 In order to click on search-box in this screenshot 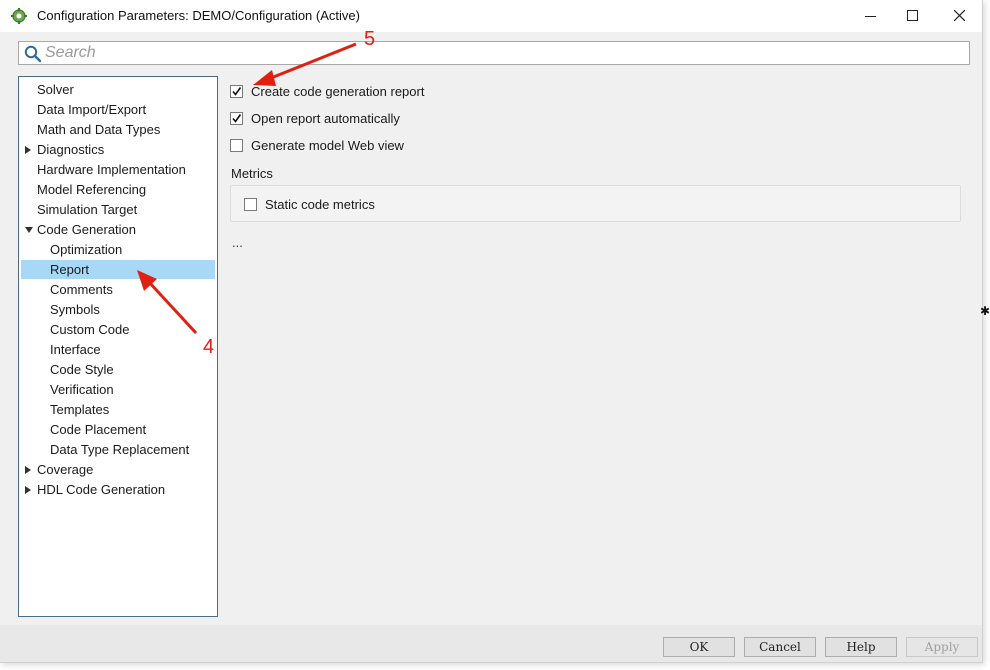, I will do `click(494, 53)`.